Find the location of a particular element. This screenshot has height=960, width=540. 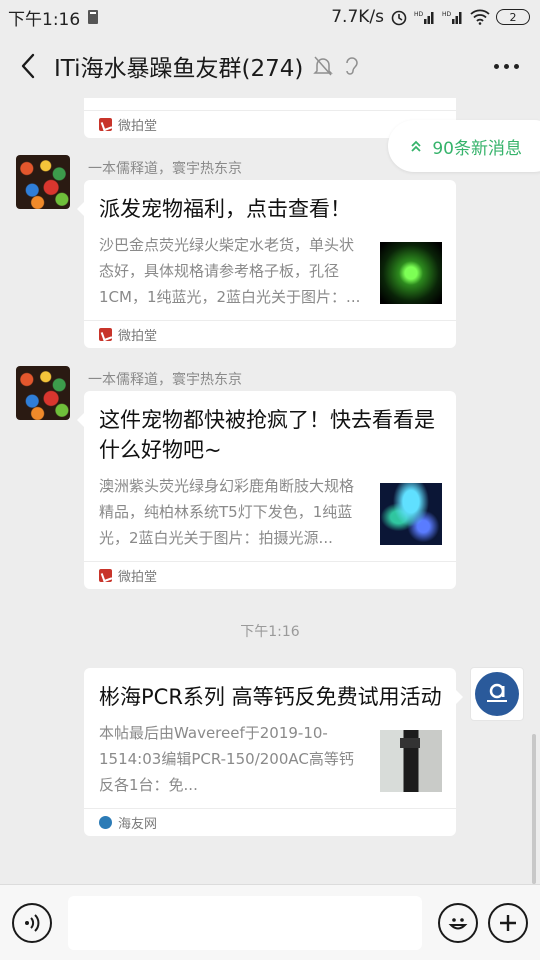

card-title: 彬海PCR系列 高等钙反免费试用活动 is located at coordinates (270, 697).